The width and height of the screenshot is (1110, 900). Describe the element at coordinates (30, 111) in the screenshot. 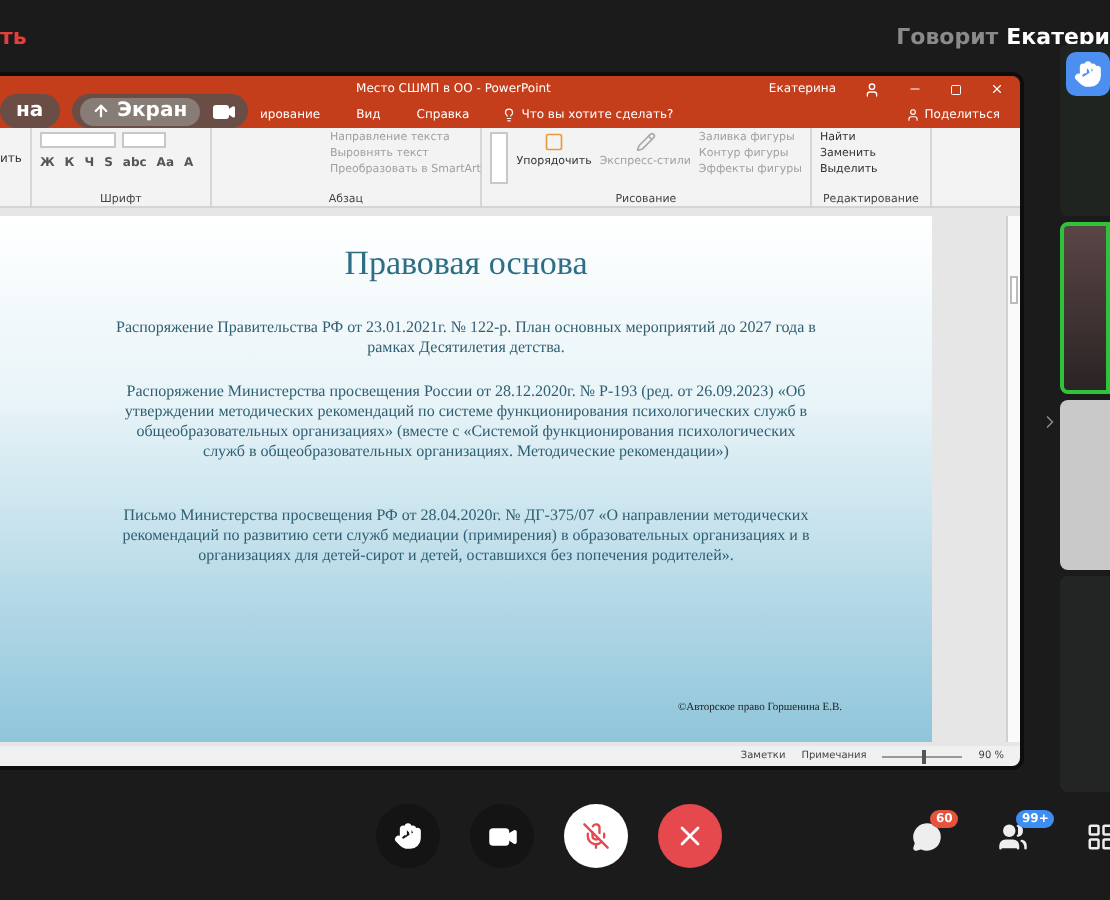

I see `window-button: на` at that location.